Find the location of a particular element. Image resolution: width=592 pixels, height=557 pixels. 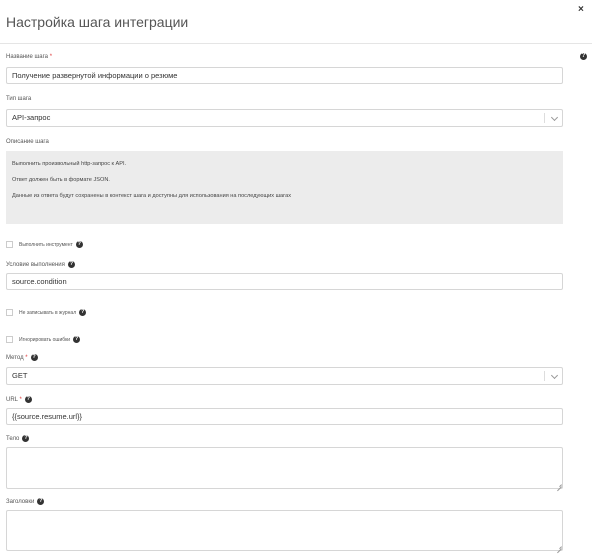

method-select: GET is located at coordinates (284, 376).